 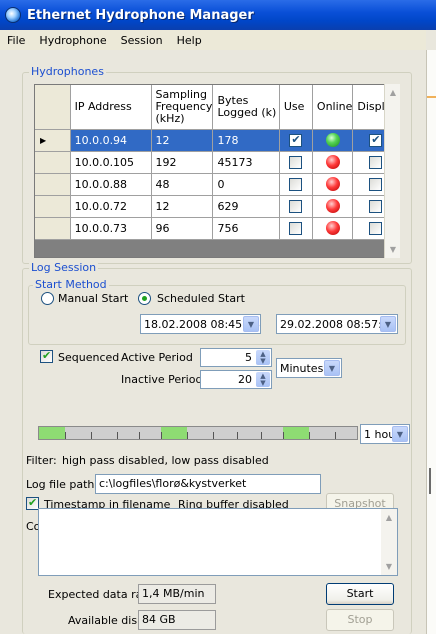 I want to click on title-bar: Ethernet Hydrophone Manager, so click(x=218, y=15).